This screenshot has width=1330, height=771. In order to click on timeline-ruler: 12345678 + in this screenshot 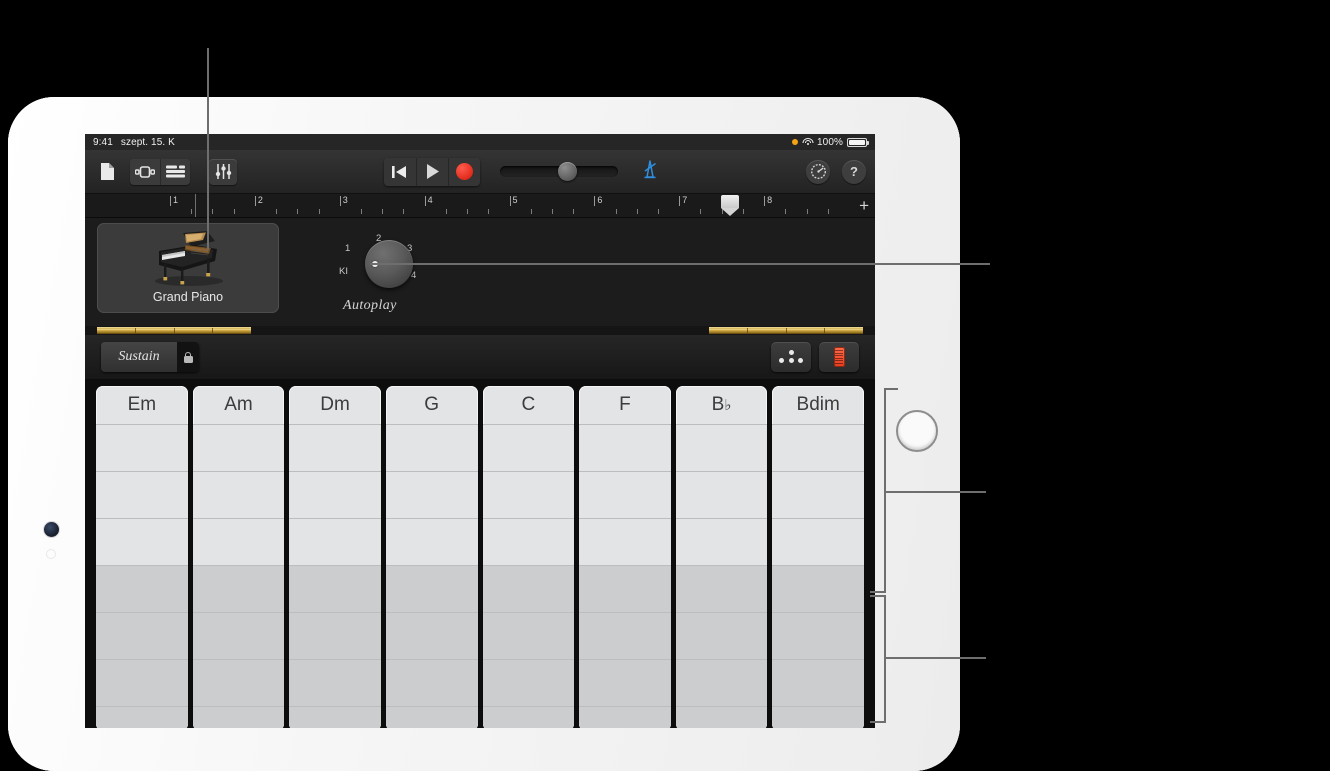, I will do `click(480, 206)`.